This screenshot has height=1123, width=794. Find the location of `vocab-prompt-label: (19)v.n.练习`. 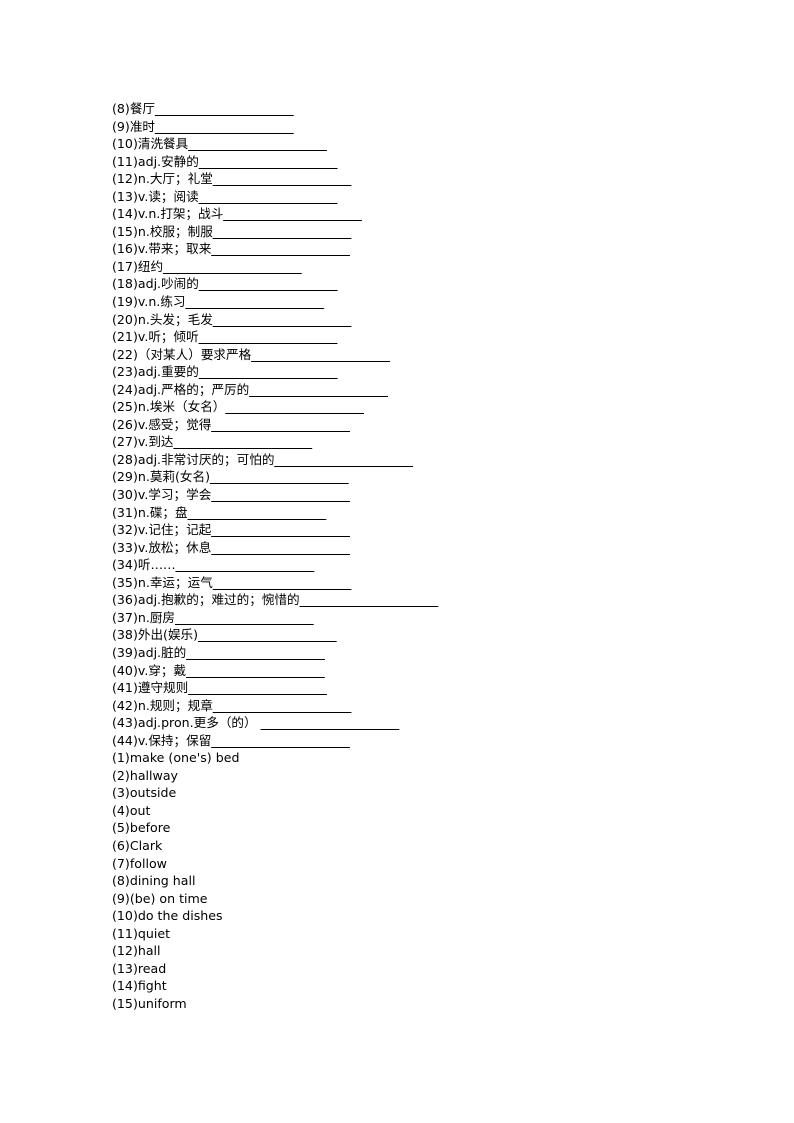

vocab-prompt-label: (19)v.n.练习 is located at coordinates (149, 302).